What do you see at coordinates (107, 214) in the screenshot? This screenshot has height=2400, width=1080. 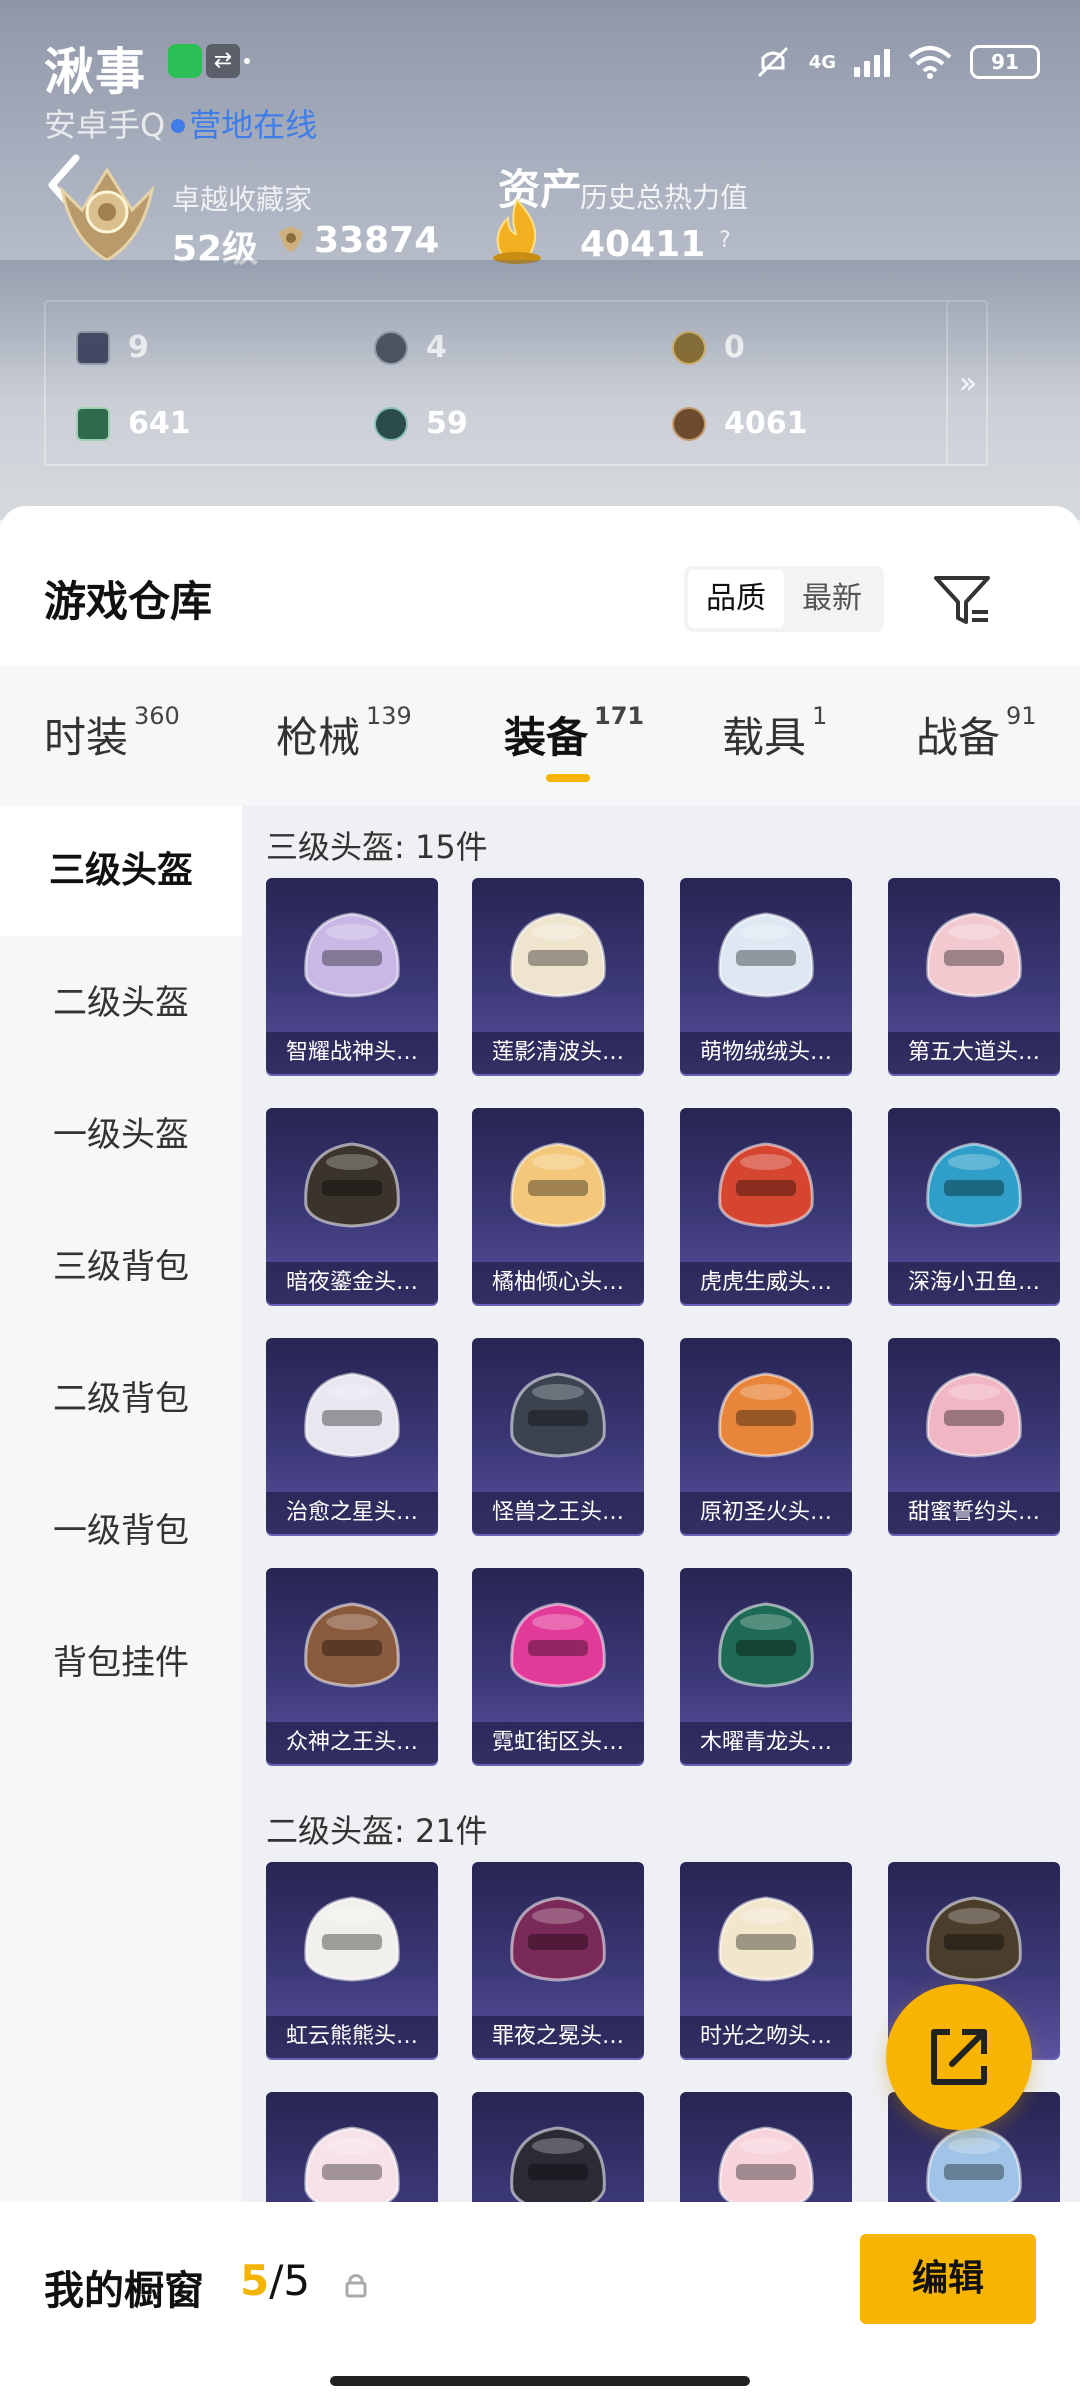 I see `collector-badge-icon` at bounding box center [107, 214].